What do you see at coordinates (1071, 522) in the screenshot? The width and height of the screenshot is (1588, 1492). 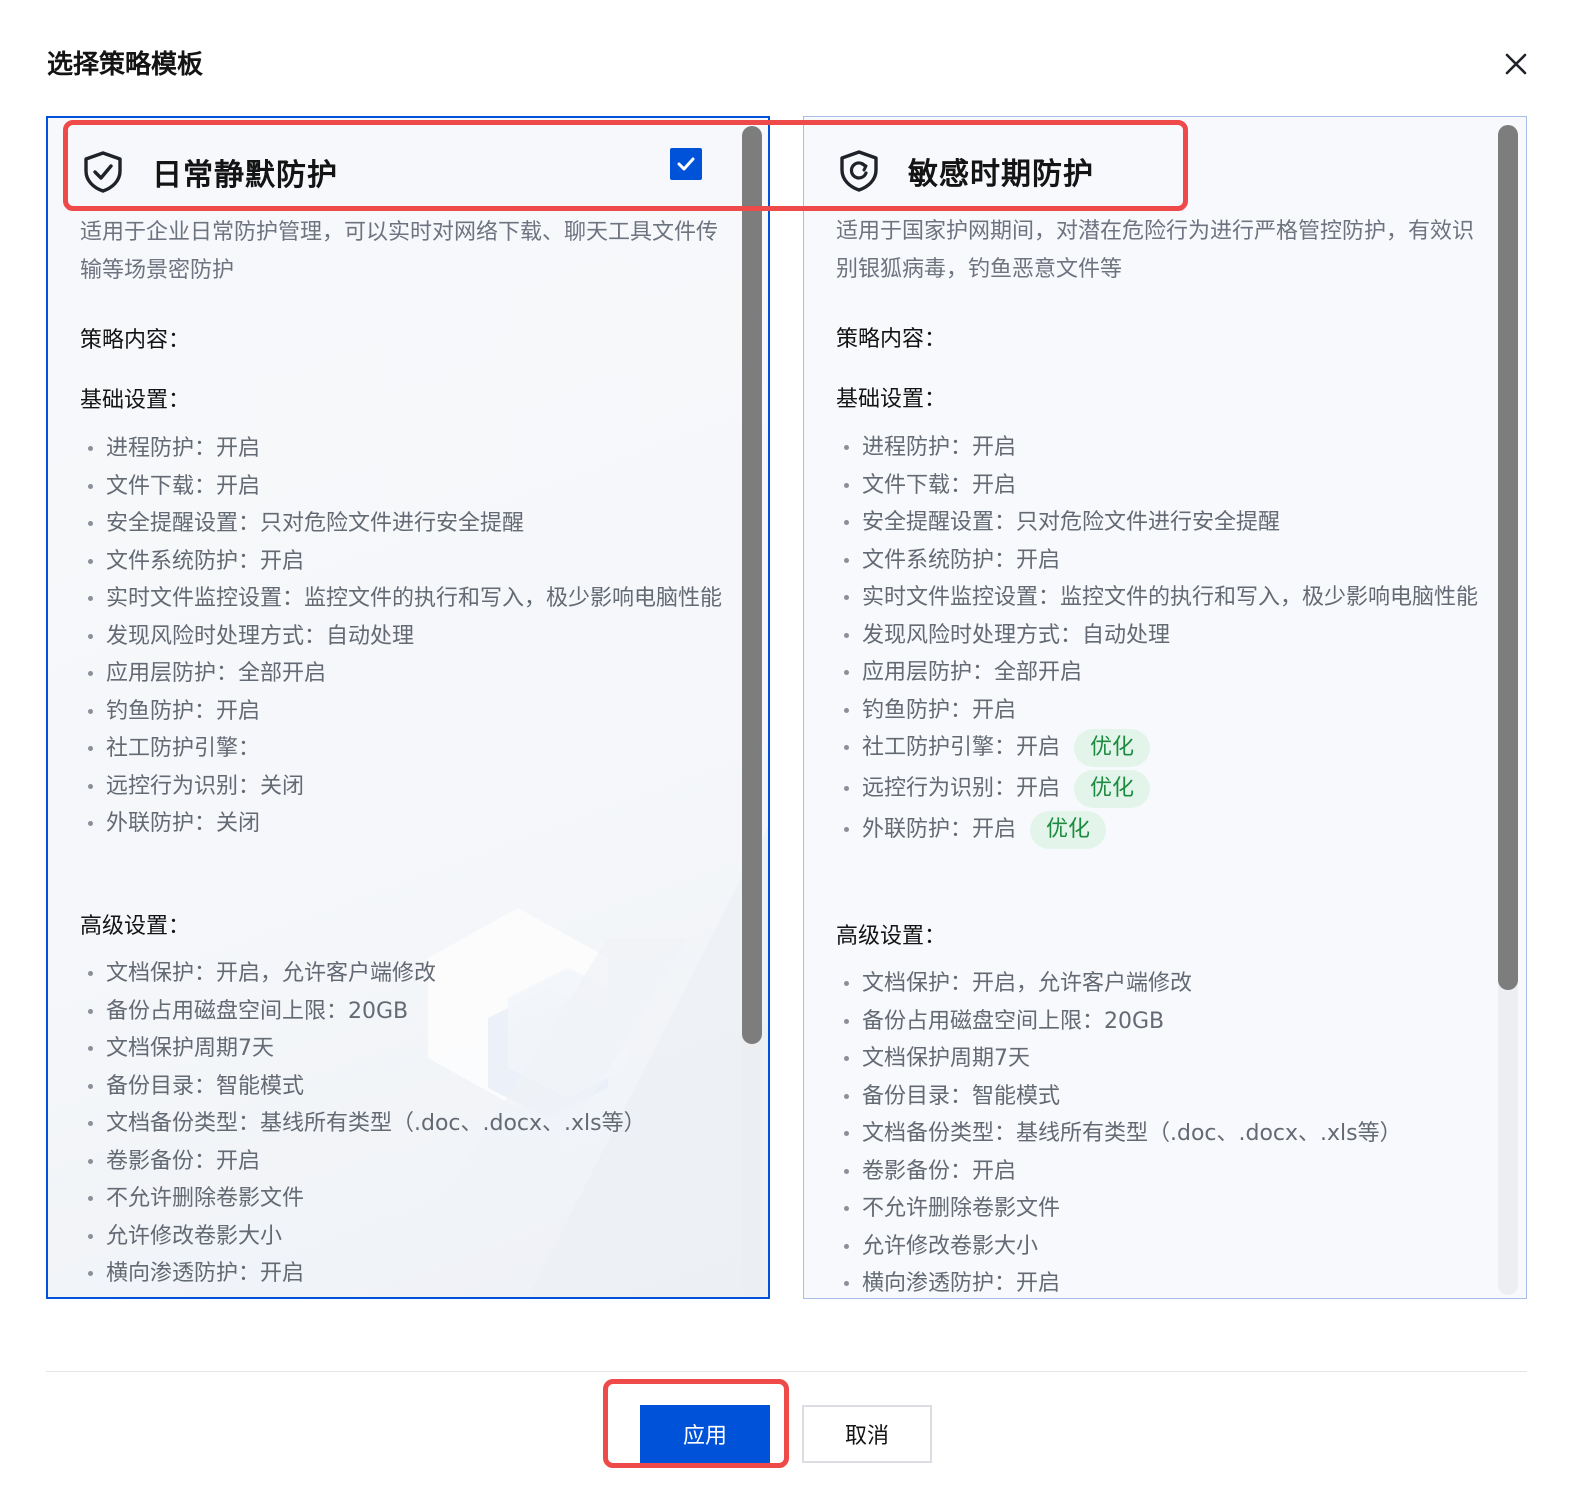 I see `list-item-text: 安全提醒设置：只对危险文件进行安全提醒` at bounding box center [1071, 522].